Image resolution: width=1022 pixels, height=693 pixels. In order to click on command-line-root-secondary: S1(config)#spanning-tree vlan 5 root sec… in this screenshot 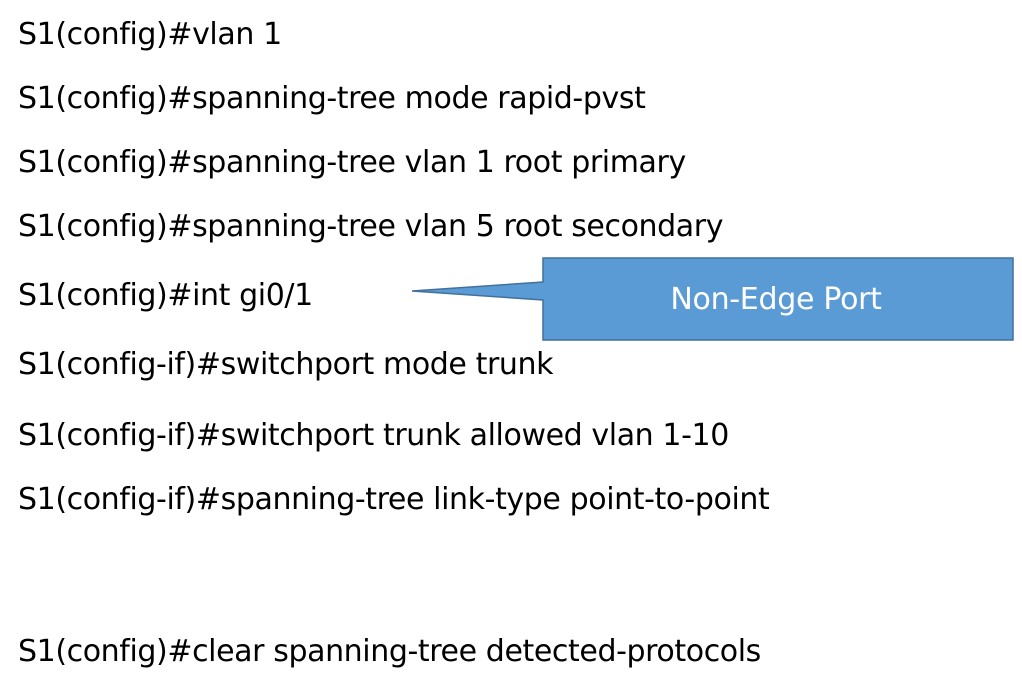, I will do `click(371, 226)`.